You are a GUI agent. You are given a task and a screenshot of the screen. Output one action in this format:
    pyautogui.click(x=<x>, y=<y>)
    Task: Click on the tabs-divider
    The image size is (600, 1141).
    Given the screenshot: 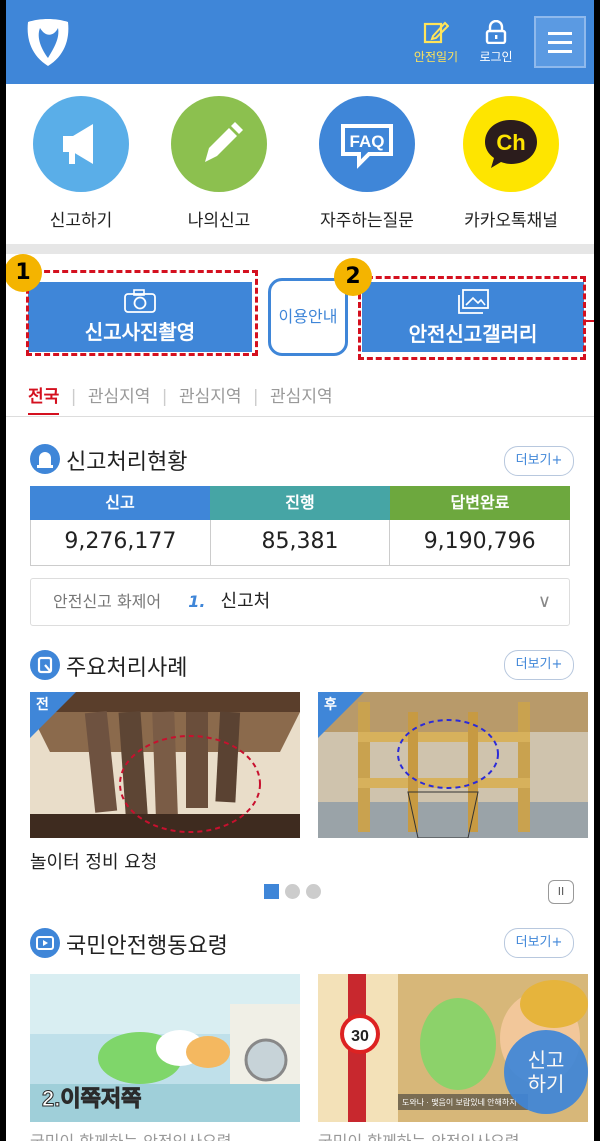 What is the action you would take?
    pyautogui.click(x=300, y=416)
    